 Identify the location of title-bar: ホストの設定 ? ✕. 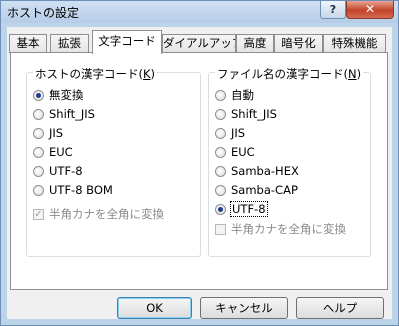
(199, 12).